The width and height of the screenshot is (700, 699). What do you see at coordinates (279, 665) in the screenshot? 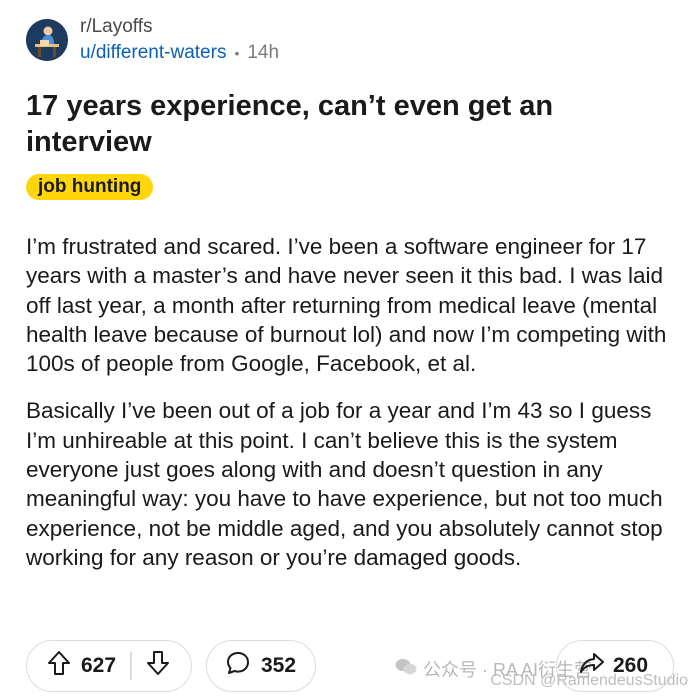
I see `comment-count: 352` at bounding box center [279, 665].